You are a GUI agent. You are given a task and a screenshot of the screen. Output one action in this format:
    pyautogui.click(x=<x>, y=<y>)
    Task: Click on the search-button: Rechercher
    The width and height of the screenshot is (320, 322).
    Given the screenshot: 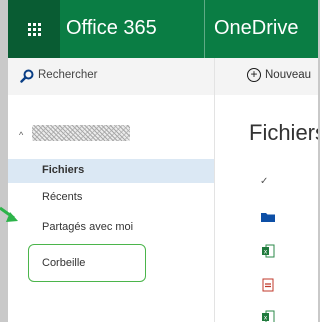 What is the action you would take?
    pyautogui.click(x=111, y=76)
    